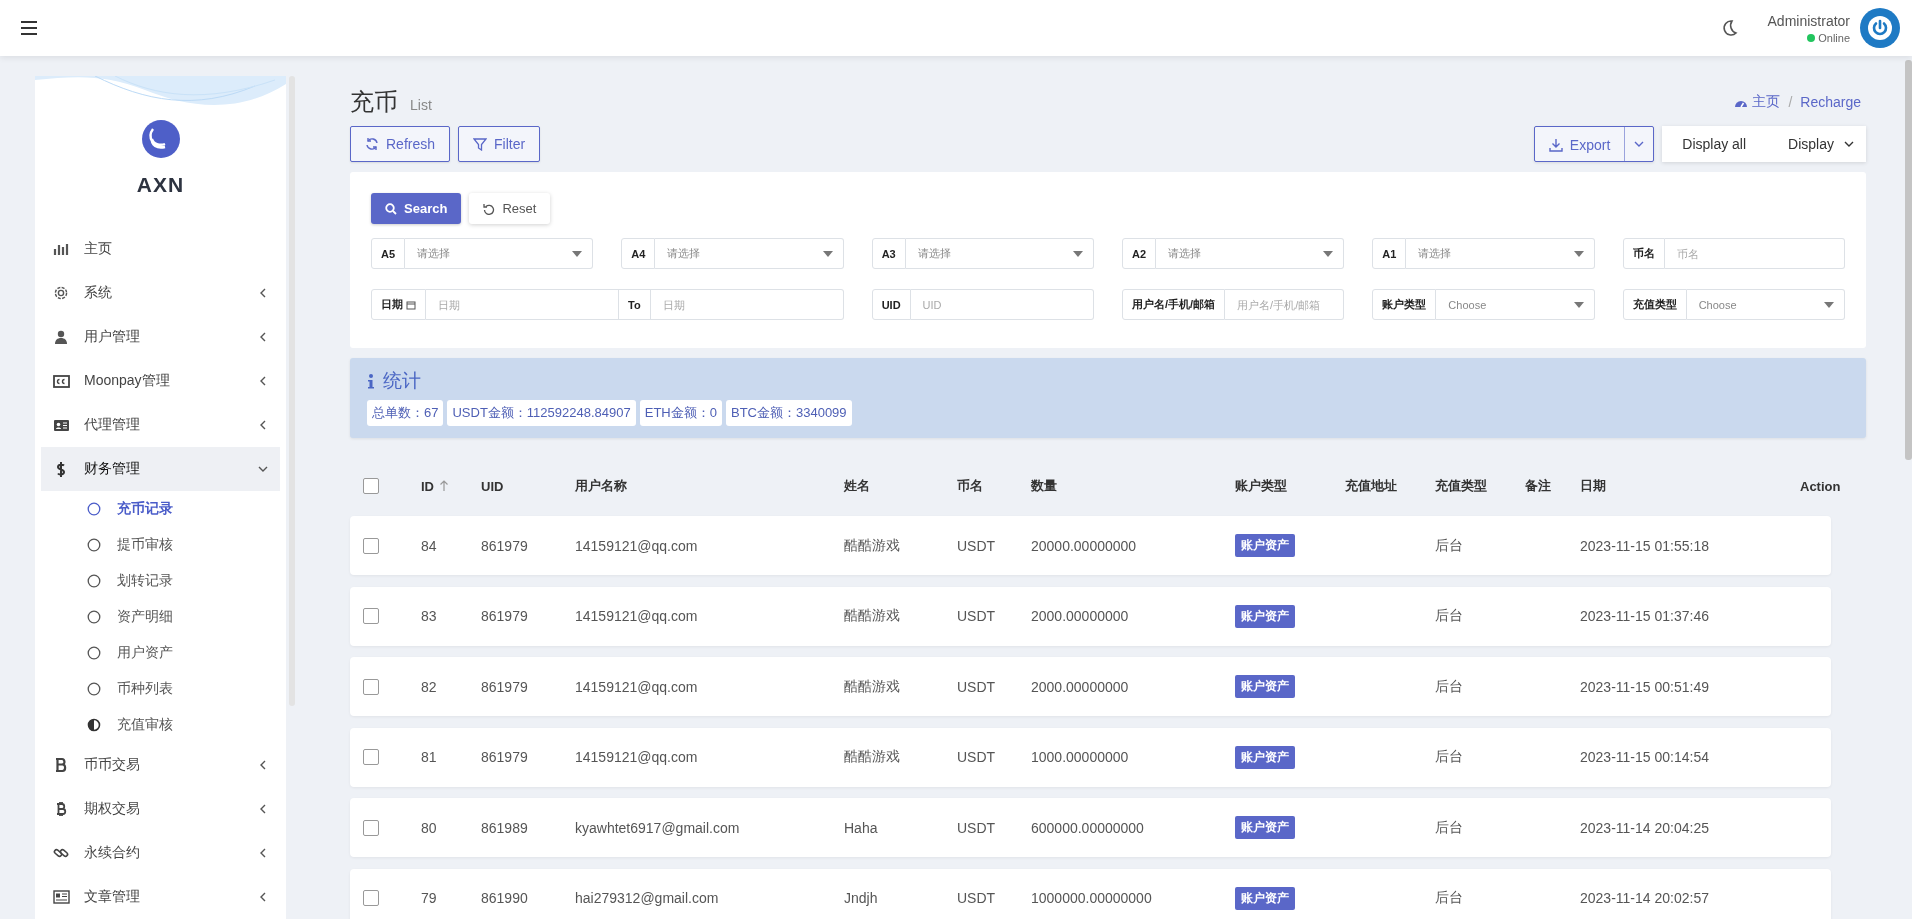  I want to click on input-field: 用户名/手机/邮箱, so click(1285, 304).